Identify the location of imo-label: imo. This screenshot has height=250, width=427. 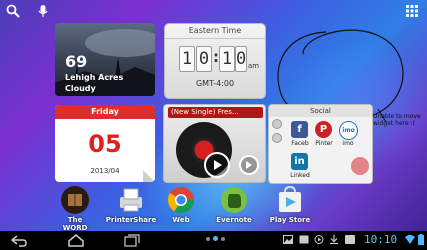
(348, 143).